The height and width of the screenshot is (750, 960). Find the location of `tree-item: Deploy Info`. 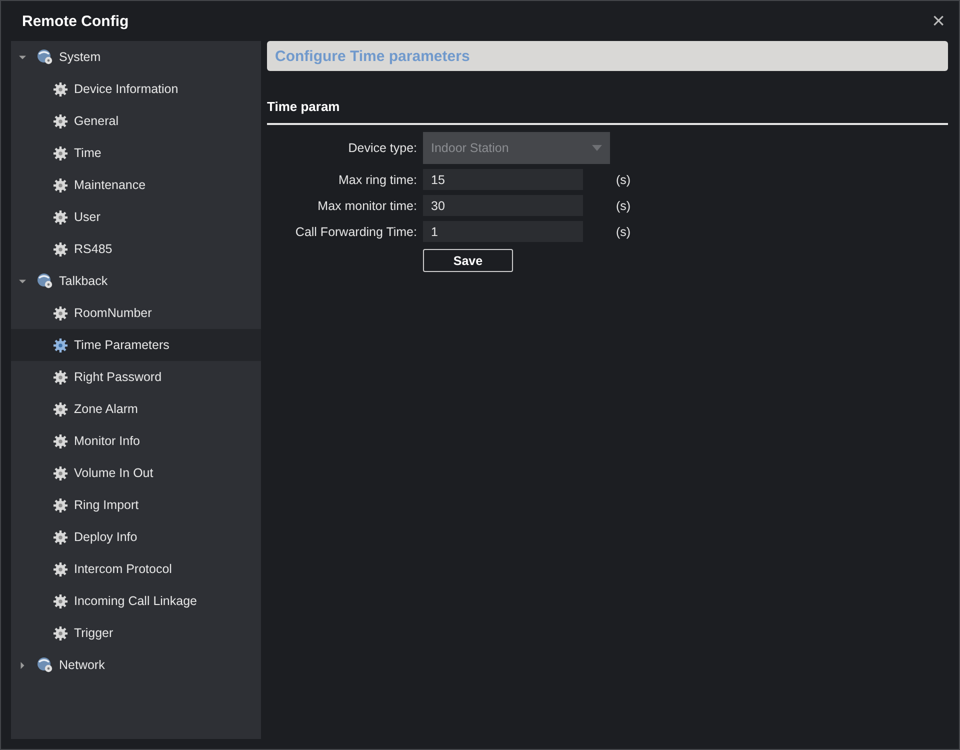

tree-item: Deploy Info is located at coordinates (136, 537).